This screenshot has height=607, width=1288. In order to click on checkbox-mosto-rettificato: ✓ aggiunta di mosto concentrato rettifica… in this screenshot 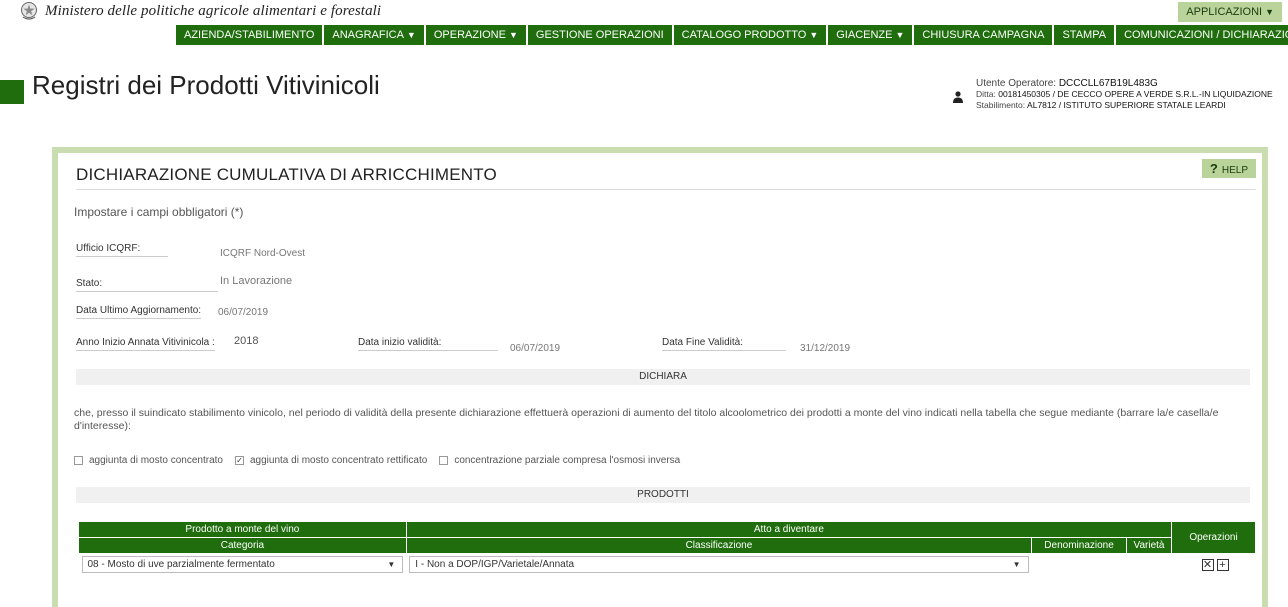, I will do `click(330, 460)`.